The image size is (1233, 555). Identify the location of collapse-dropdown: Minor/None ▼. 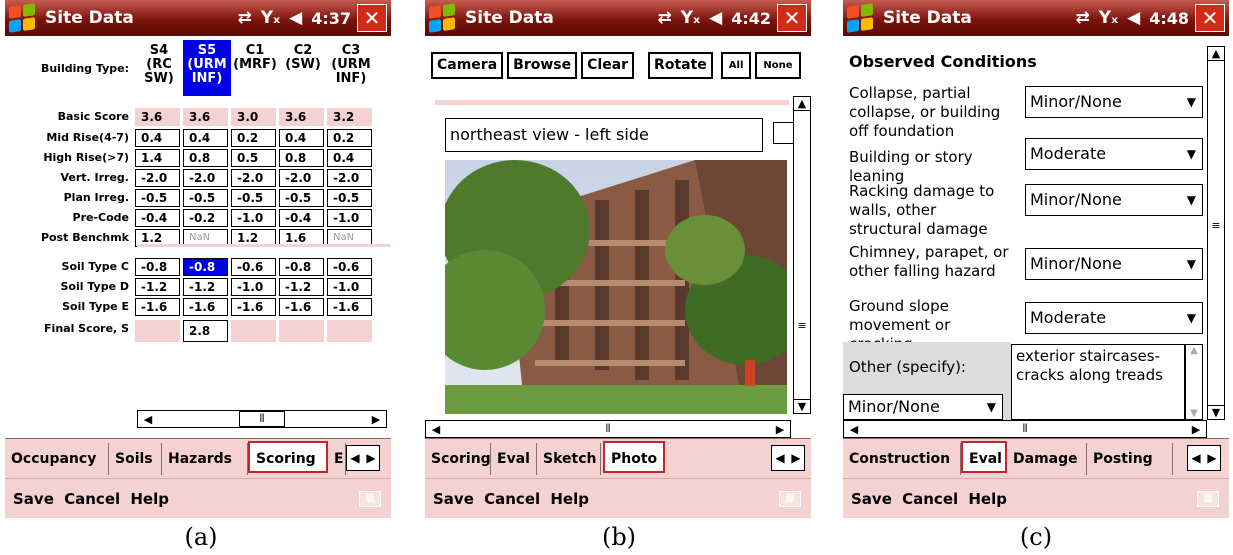
(1114, 102).